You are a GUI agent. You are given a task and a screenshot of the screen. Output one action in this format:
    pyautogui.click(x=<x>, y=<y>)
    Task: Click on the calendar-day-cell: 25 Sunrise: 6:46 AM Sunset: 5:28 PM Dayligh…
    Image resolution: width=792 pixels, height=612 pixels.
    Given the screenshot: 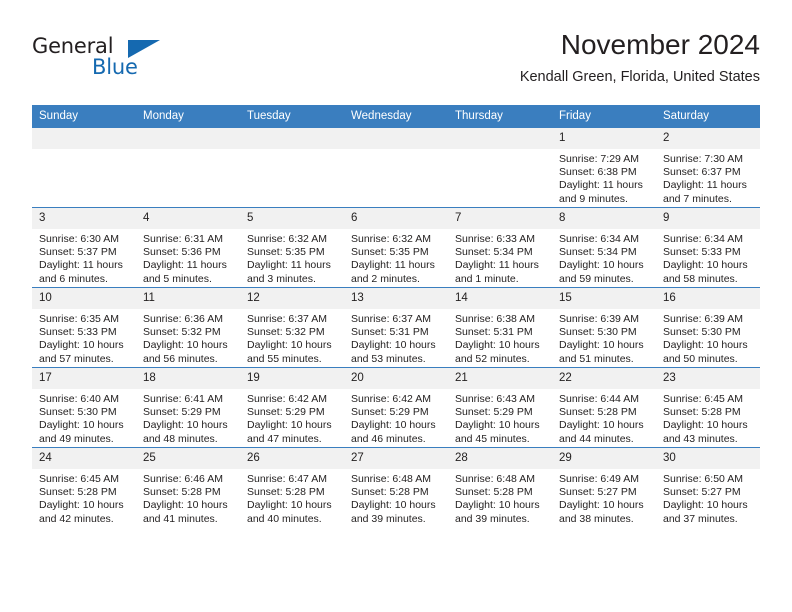 What is the action you would take?
    pyautogui.click(x=188, y=487)
    